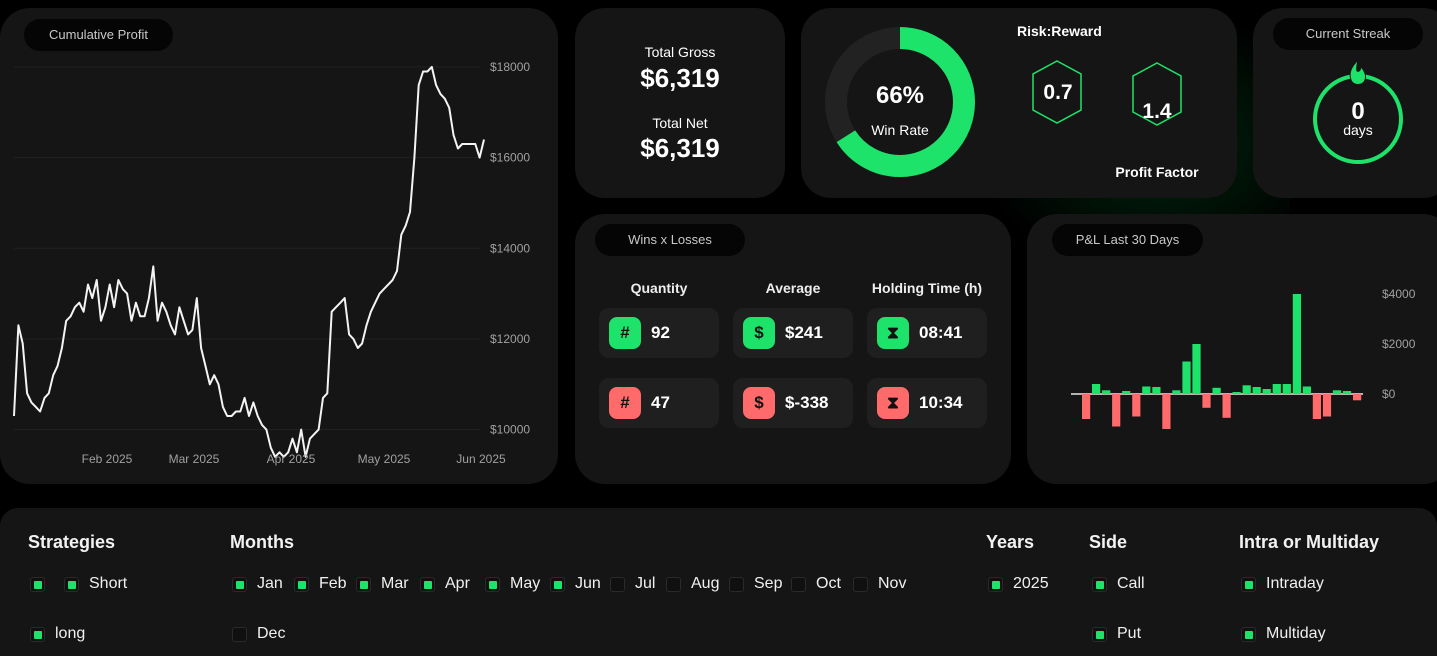 Image resolution: width=1437 pixels, height=656 pixels. What do you see at coordinates (384, 459) in the screenshot?
I see `x-tick-label: May 2025` at bounding box center [384, 459].